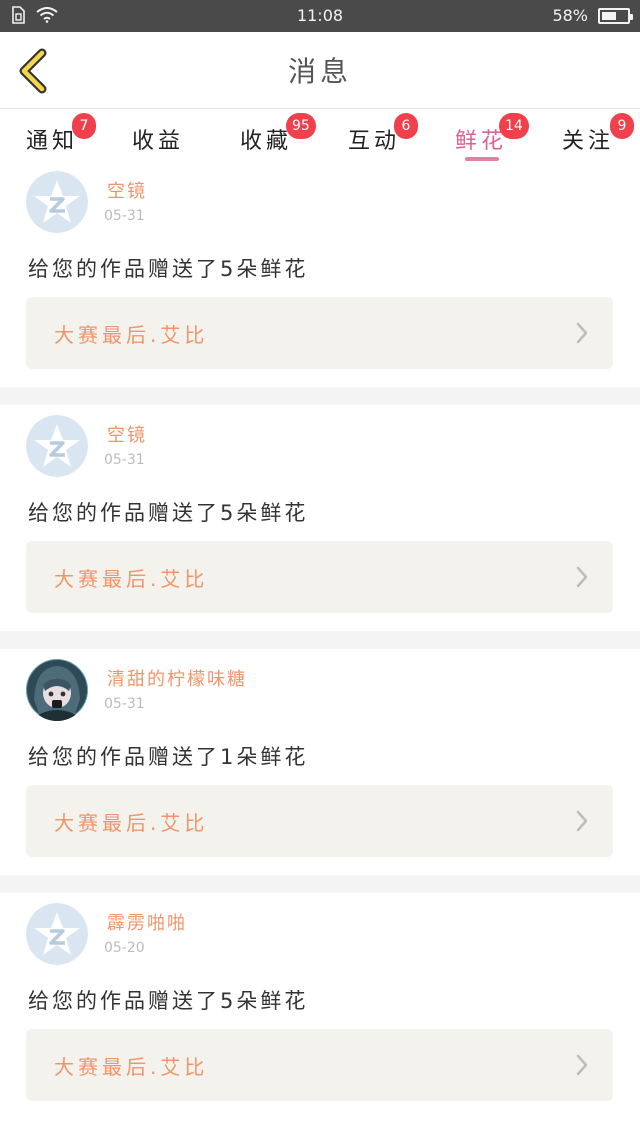 The height and width of the screenshot is (1138, 640). What do you see at coordinates (373, 141) in the screenshot?
I see `tab-label: 互动` at bounding box center [373, 141].